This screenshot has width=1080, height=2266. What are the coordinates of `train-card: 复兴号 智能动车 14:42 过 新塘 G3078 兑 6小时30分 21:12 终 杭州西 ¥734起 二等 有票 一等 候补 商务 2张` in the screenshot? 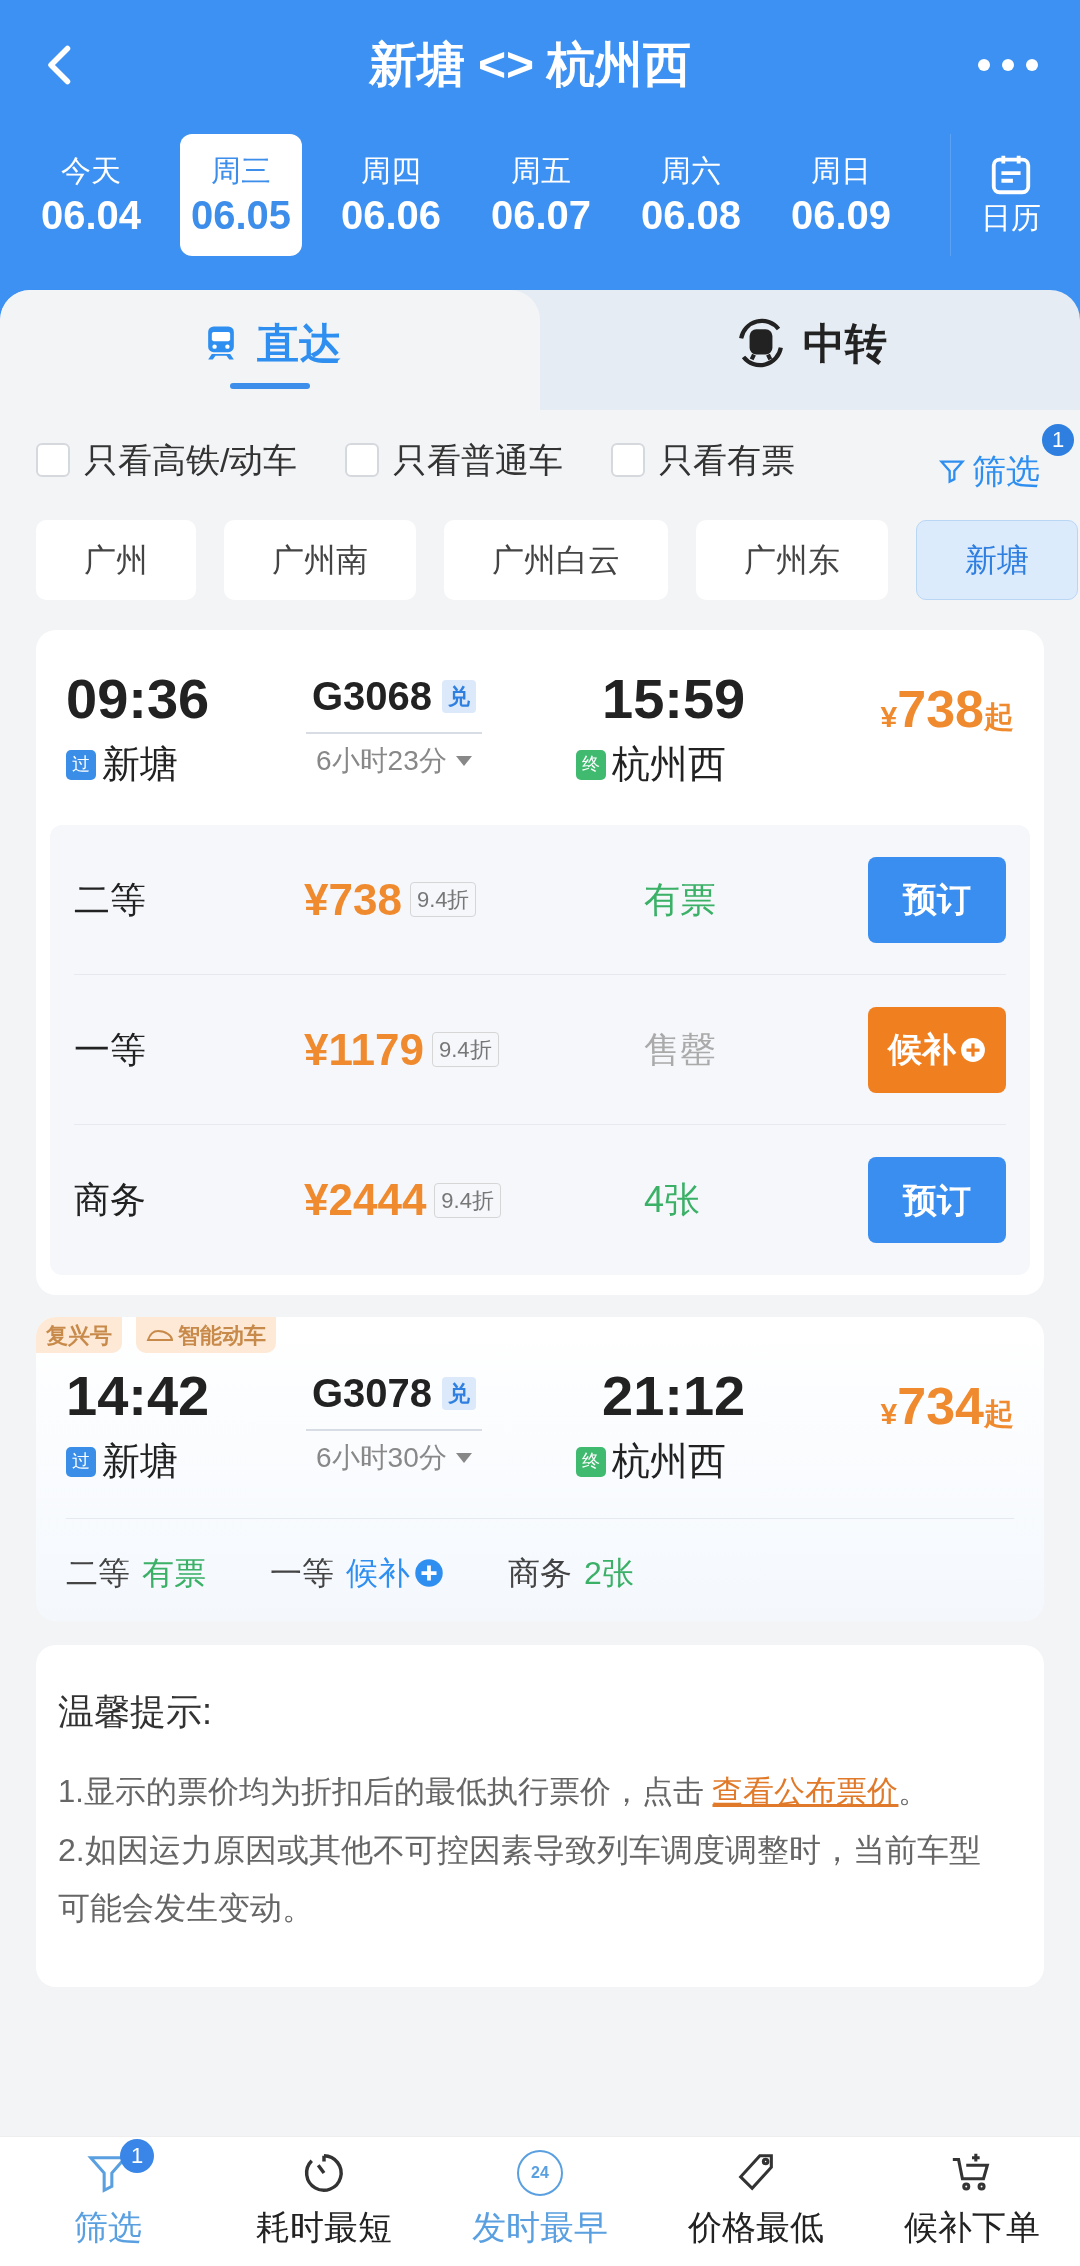 It's located at (540, 1469).